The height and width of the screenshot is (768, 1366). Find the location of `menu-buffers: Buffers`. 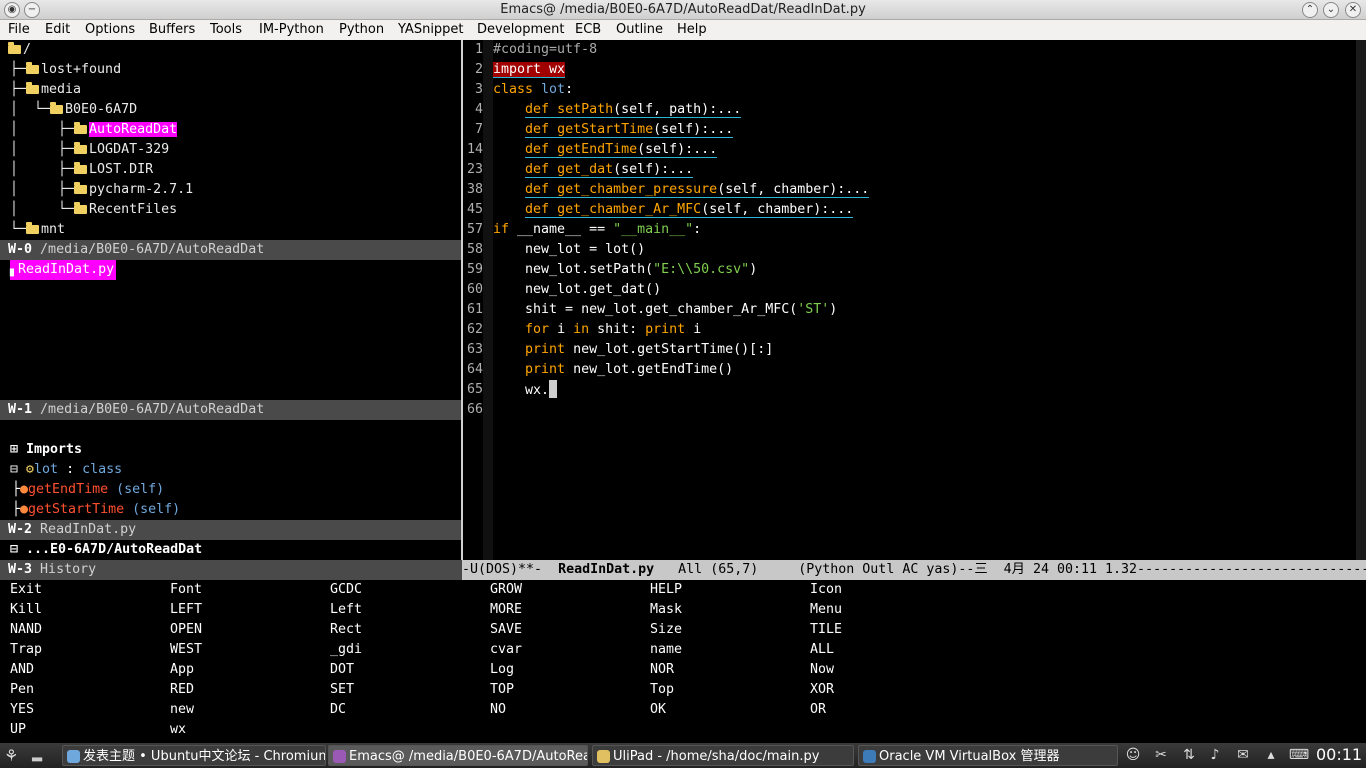

menu-buffers: Buffers is located at coordinates (172, 29).